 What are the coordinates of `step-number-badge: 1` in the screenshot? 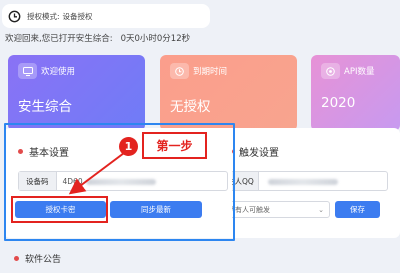 It's located at (128, 146).